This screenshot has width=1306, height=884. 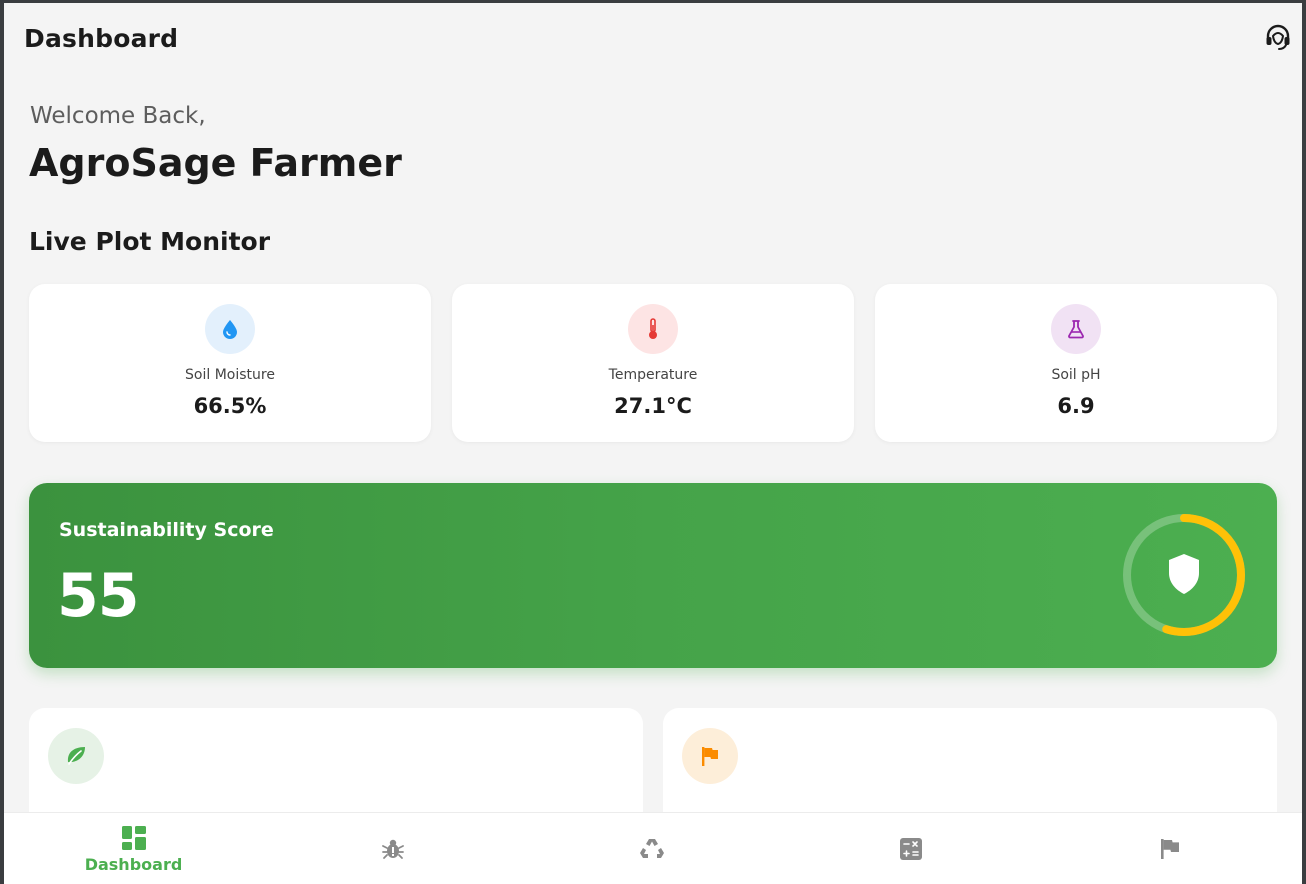 I want to click on nav-item-pests, so click(x=392, y=848).